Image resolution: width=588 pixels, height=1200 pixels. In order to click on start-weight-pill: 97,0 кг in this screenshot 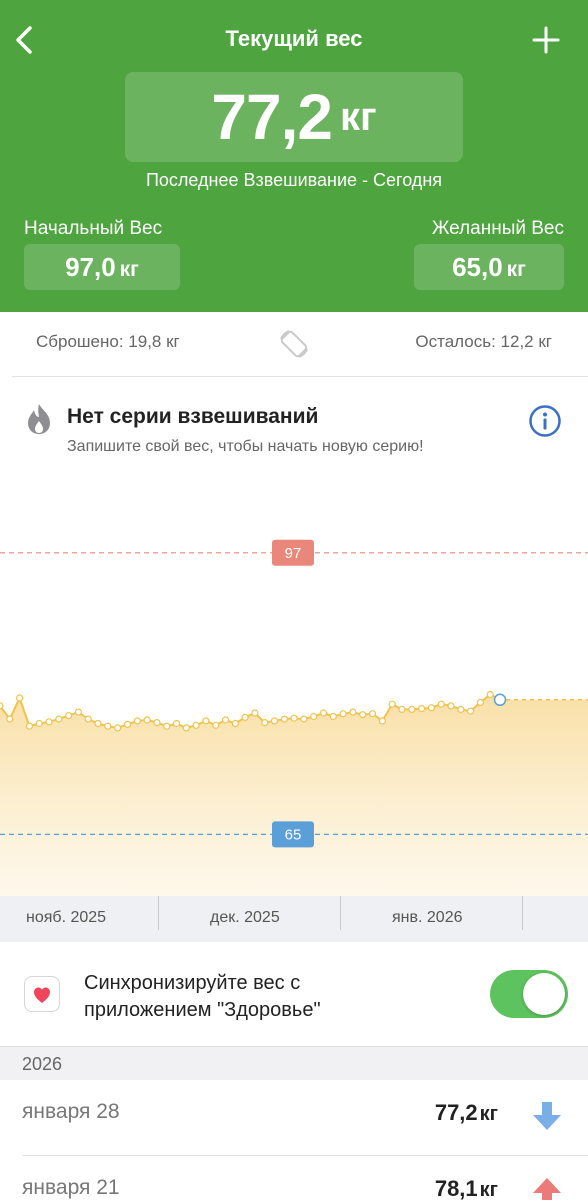, I will do `click(102, 267)`.